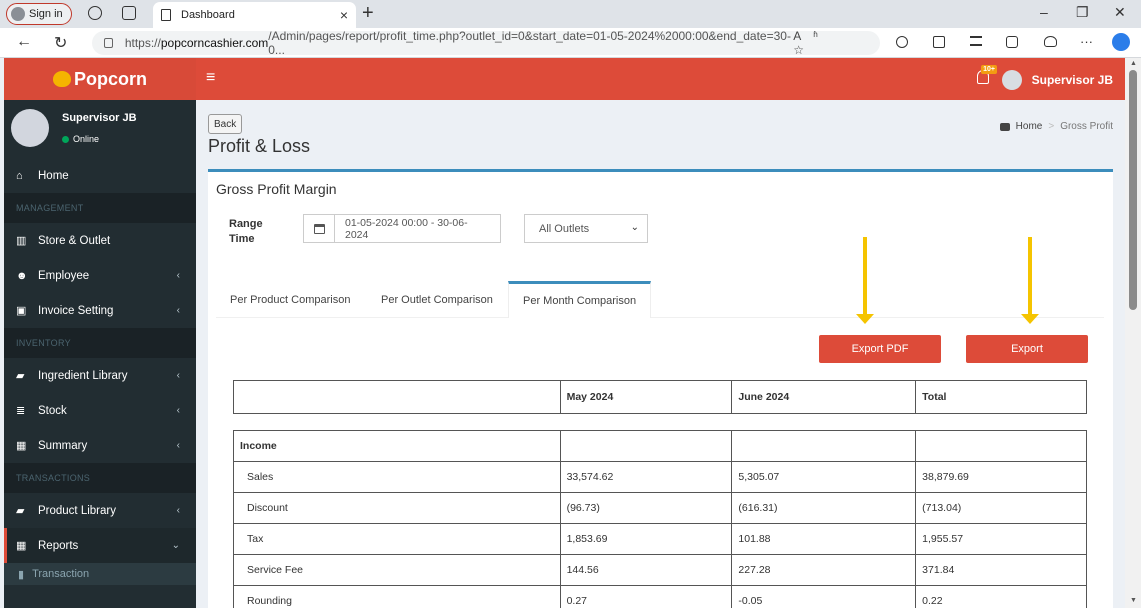 Image resolution: width=1141 pixels, height=608 pixels. What do you see at coordinates (902, 42) in the screenshot?
I see `extensions-icon` at bounding box center [902, 42].